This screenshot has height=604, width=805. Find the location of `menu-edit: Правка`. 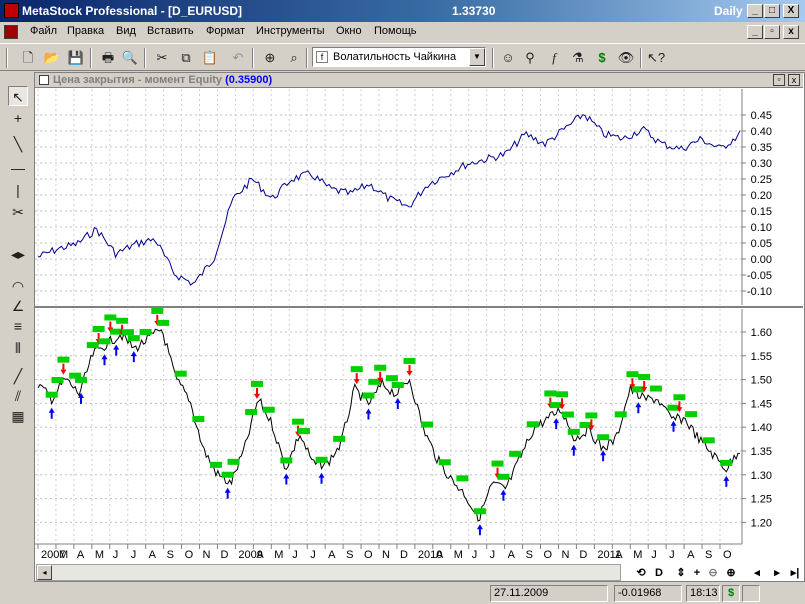

menu-edit: Правка is located at coordinates (85, 31).